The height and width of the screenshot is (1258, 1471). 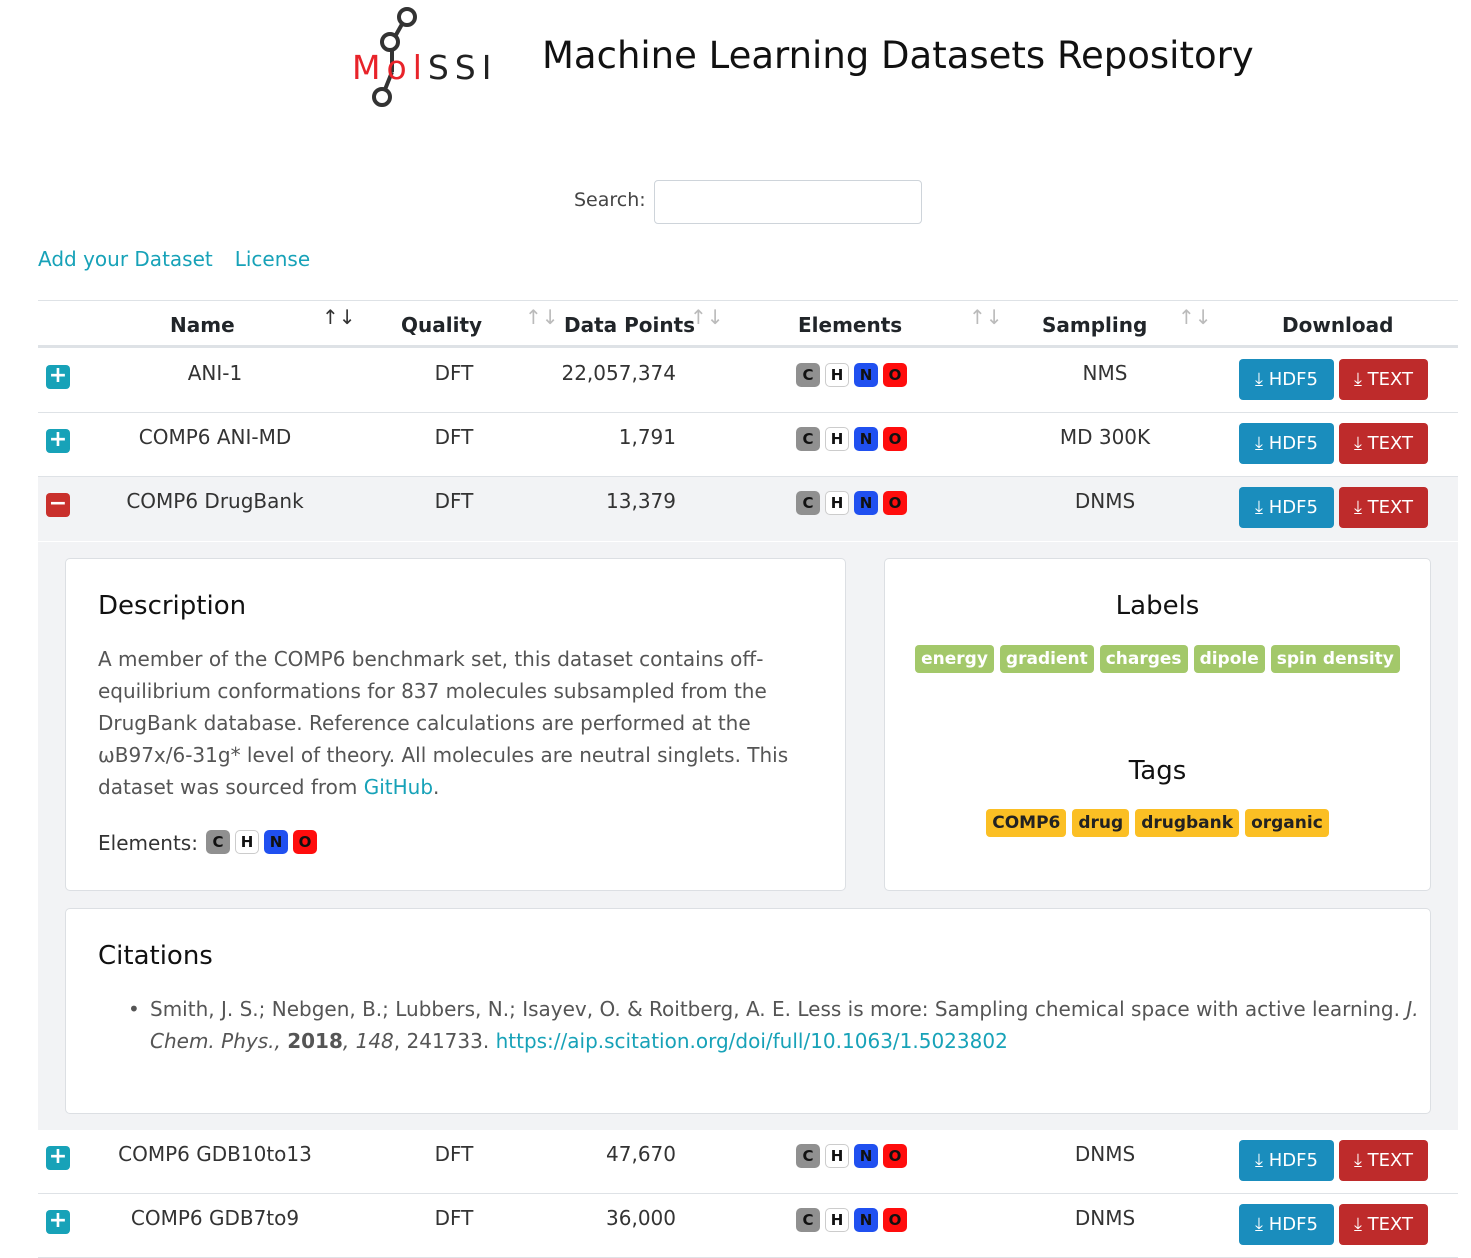 What do you see at coordinates (1195, 317) in the screenshot?
I see `sort-icon-sampling: ↑↓` at bounding box center [1195, 317].